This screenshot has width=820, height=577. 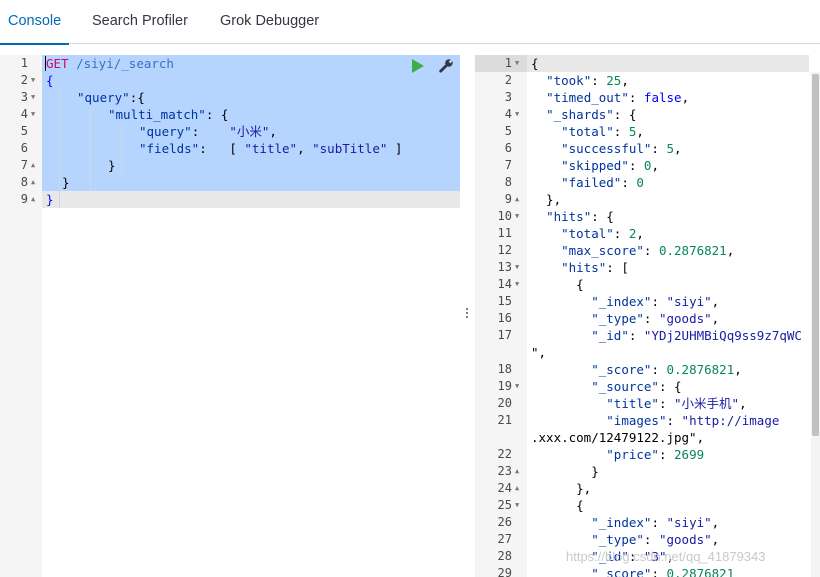 I want to click on line-number: 16, so click(x=501, y=318).